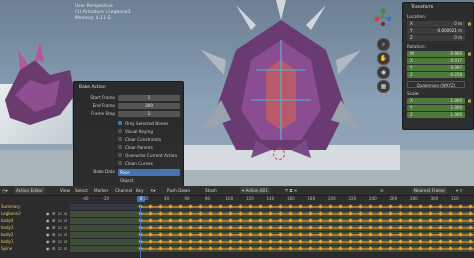  I want to click on fake-user-icon: ⛉ ⧉ ✕, so click(291, 190).